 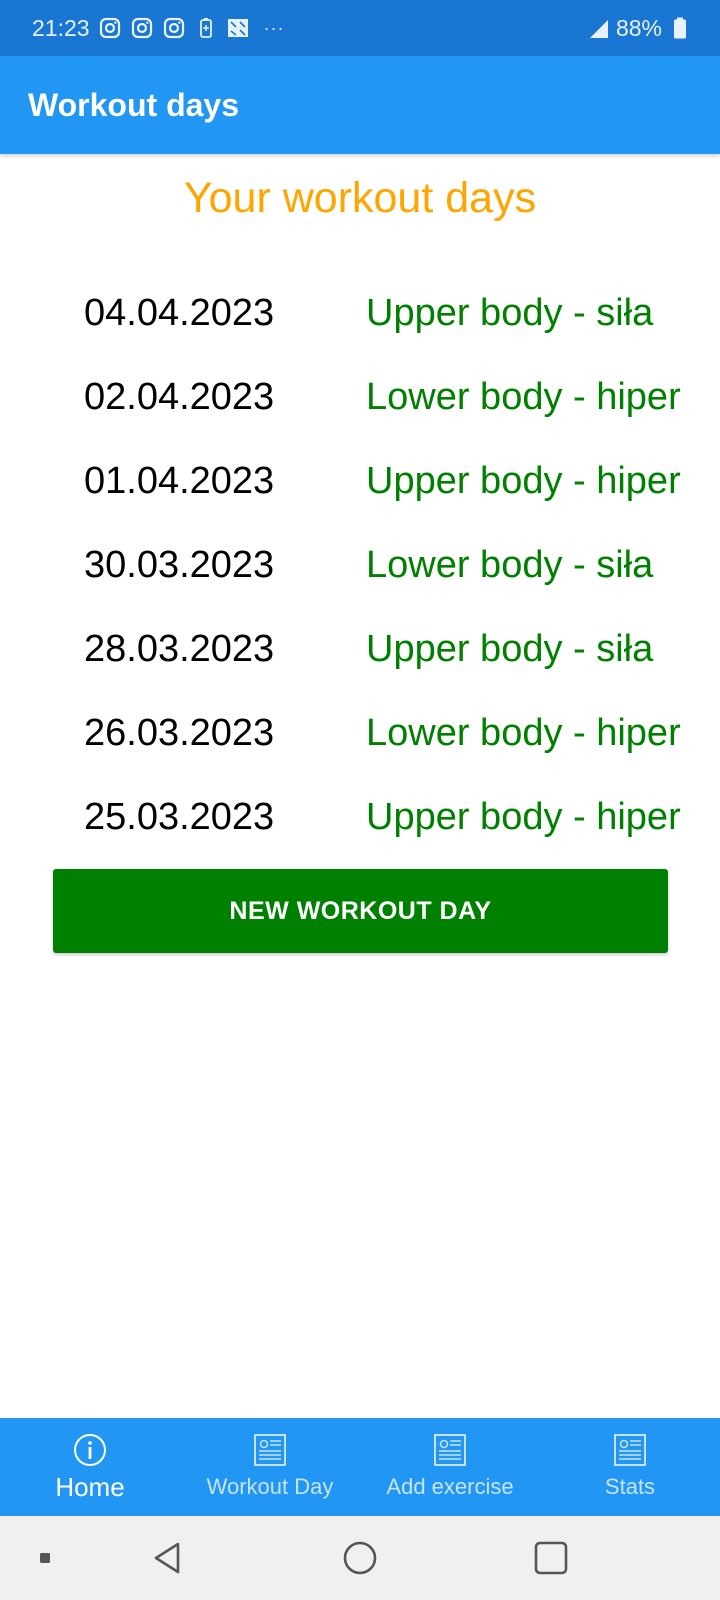 I want to click on recents-dot-icon, so click(x=45, y=1558).